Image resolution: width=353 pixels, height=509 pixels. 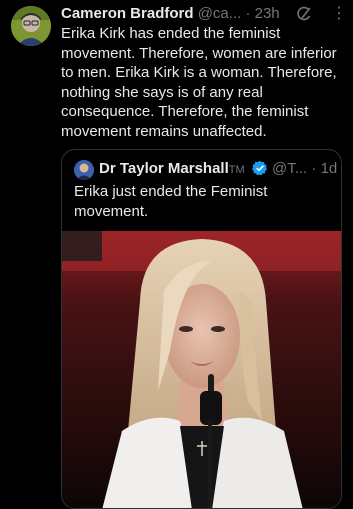 I want to click on quoted-author-name: Dr Taylor Marshall, so click(x=164, y=168).